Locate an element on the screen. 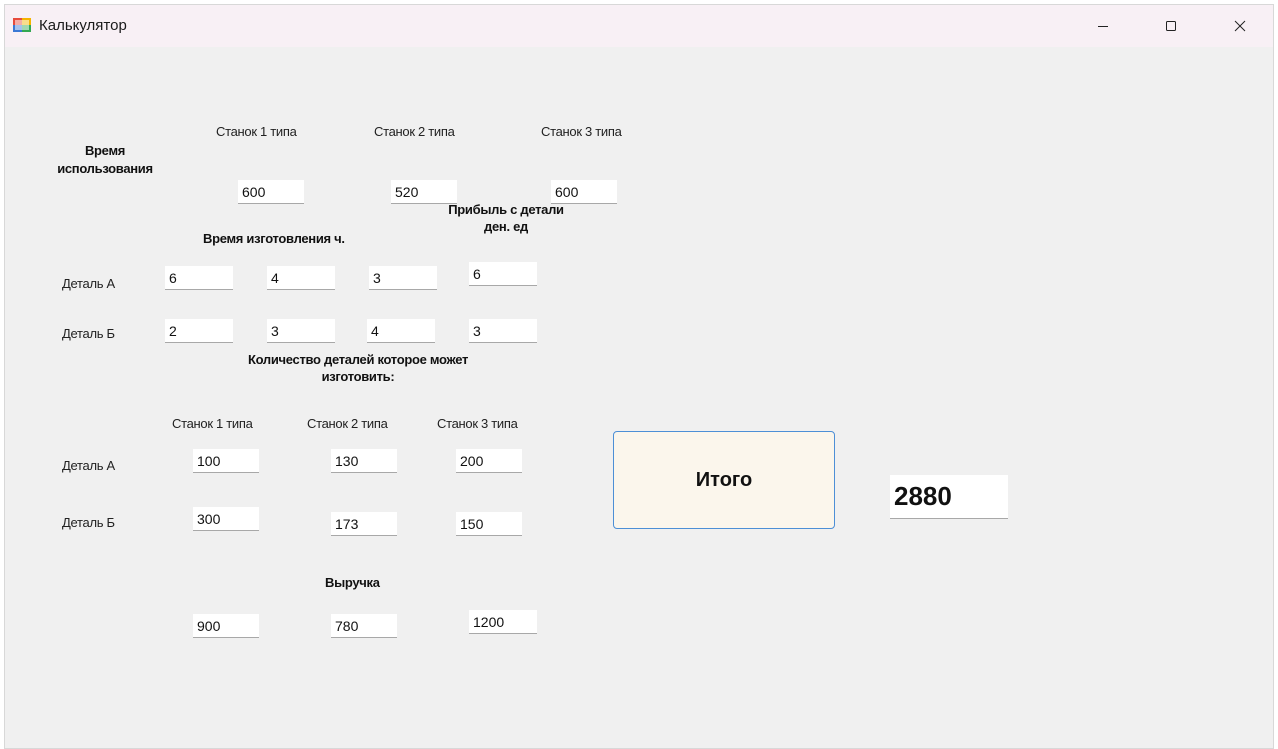 This screenshot has width=1278, height=749. close-button is located at coordinates (1240, 26).